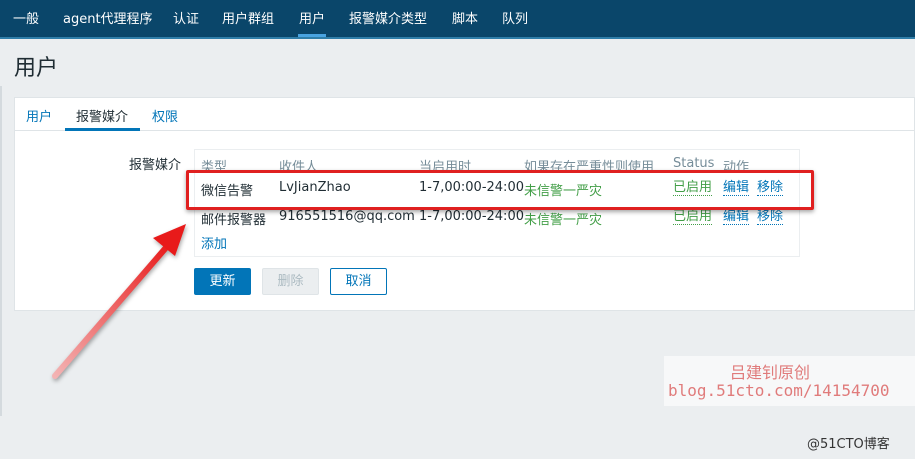 This screenshot has height=459, width=915. Describe the element at coordinates (770, 372) in the screenshot. I see `watermark-author: 吕建钊原创` at that location.